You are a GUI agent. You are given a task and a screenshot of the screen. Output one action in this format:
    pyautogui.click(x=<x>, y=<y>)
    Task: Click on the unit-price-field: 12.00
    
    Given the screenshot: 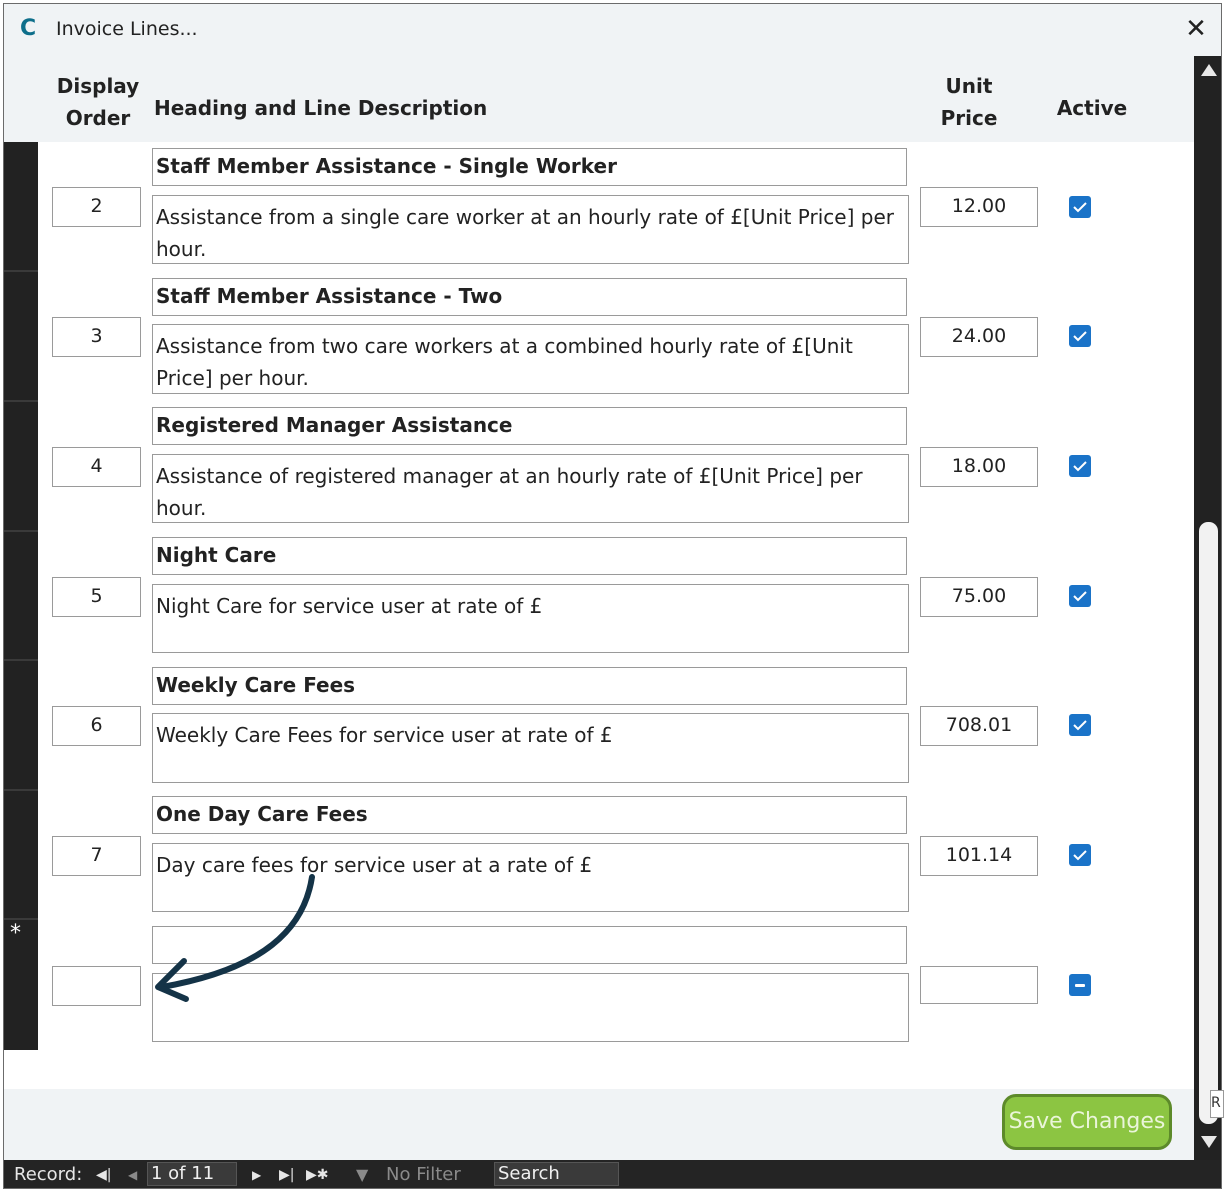 What is the action you would take?
    pyautogui.click(x=979, y=207)
    